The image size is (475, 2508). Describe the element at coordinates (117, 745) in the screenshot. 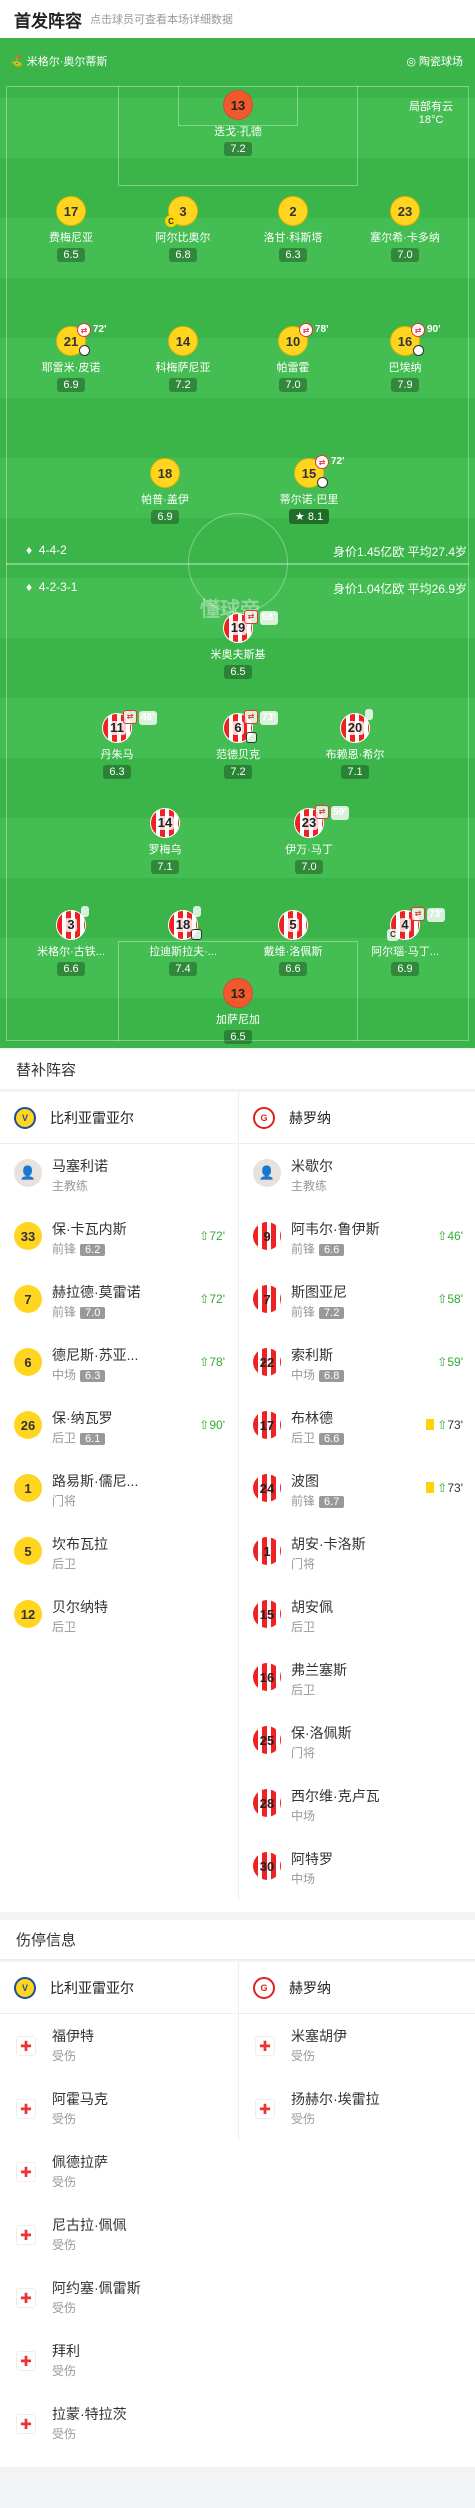

I see `player-away-2: 11 ⇄ 46' 丹朱马 6.3` at that location.